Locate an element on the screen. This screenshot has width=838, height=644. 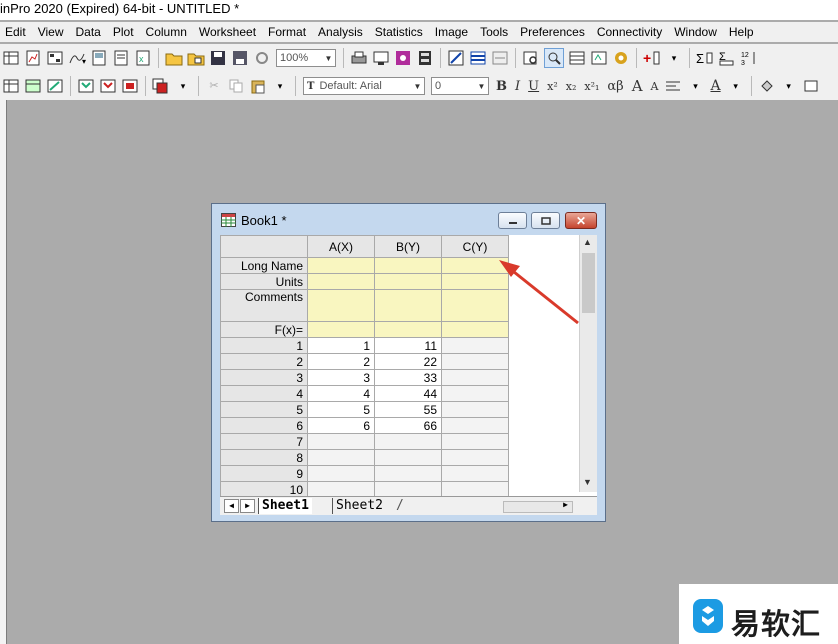
watermark: 易软汇 is located at coordinates (758, 614).